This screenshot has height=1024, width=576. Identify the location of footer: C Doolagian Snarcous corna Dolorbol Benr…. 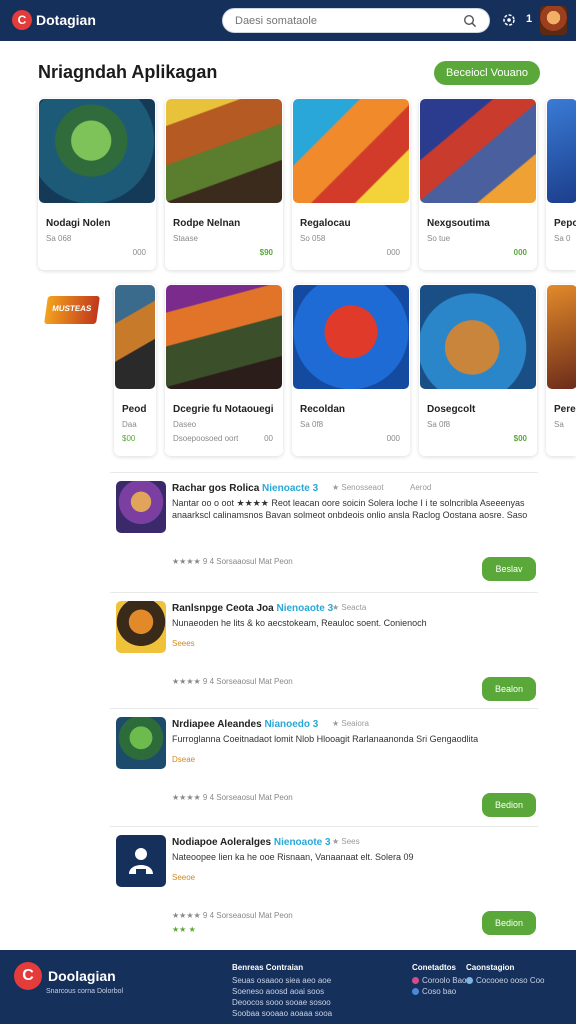
(288, 987).